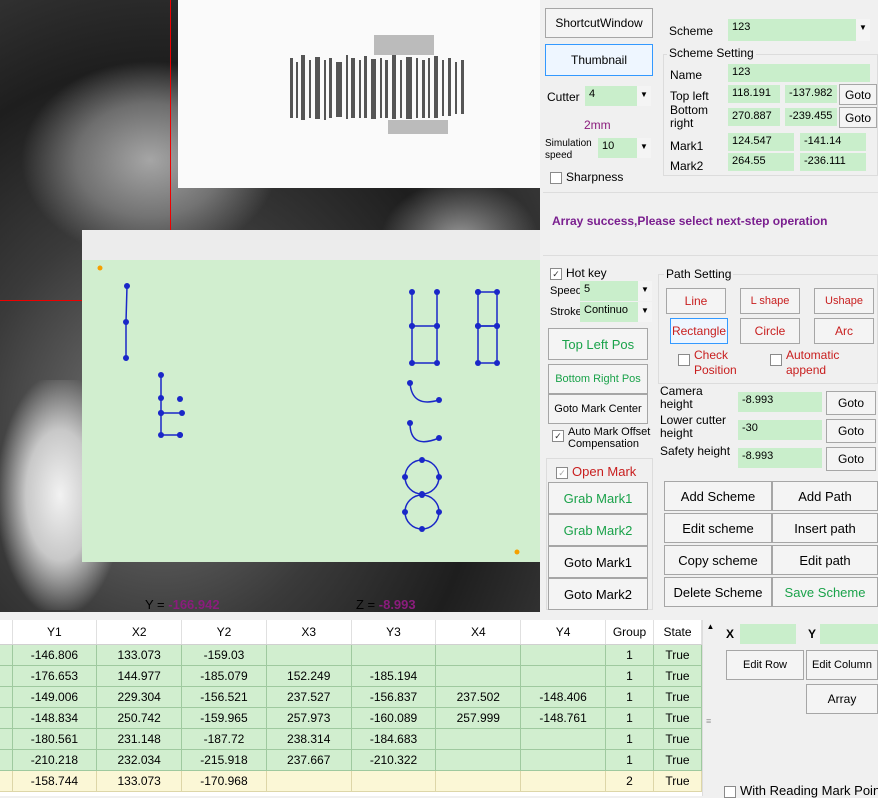 The height and width of the screenshot is (798, 878). What do you see at coordinates (394, 697) in the screenshot?
I see `table-cell: -156.837` at bounding box center [394, 697].